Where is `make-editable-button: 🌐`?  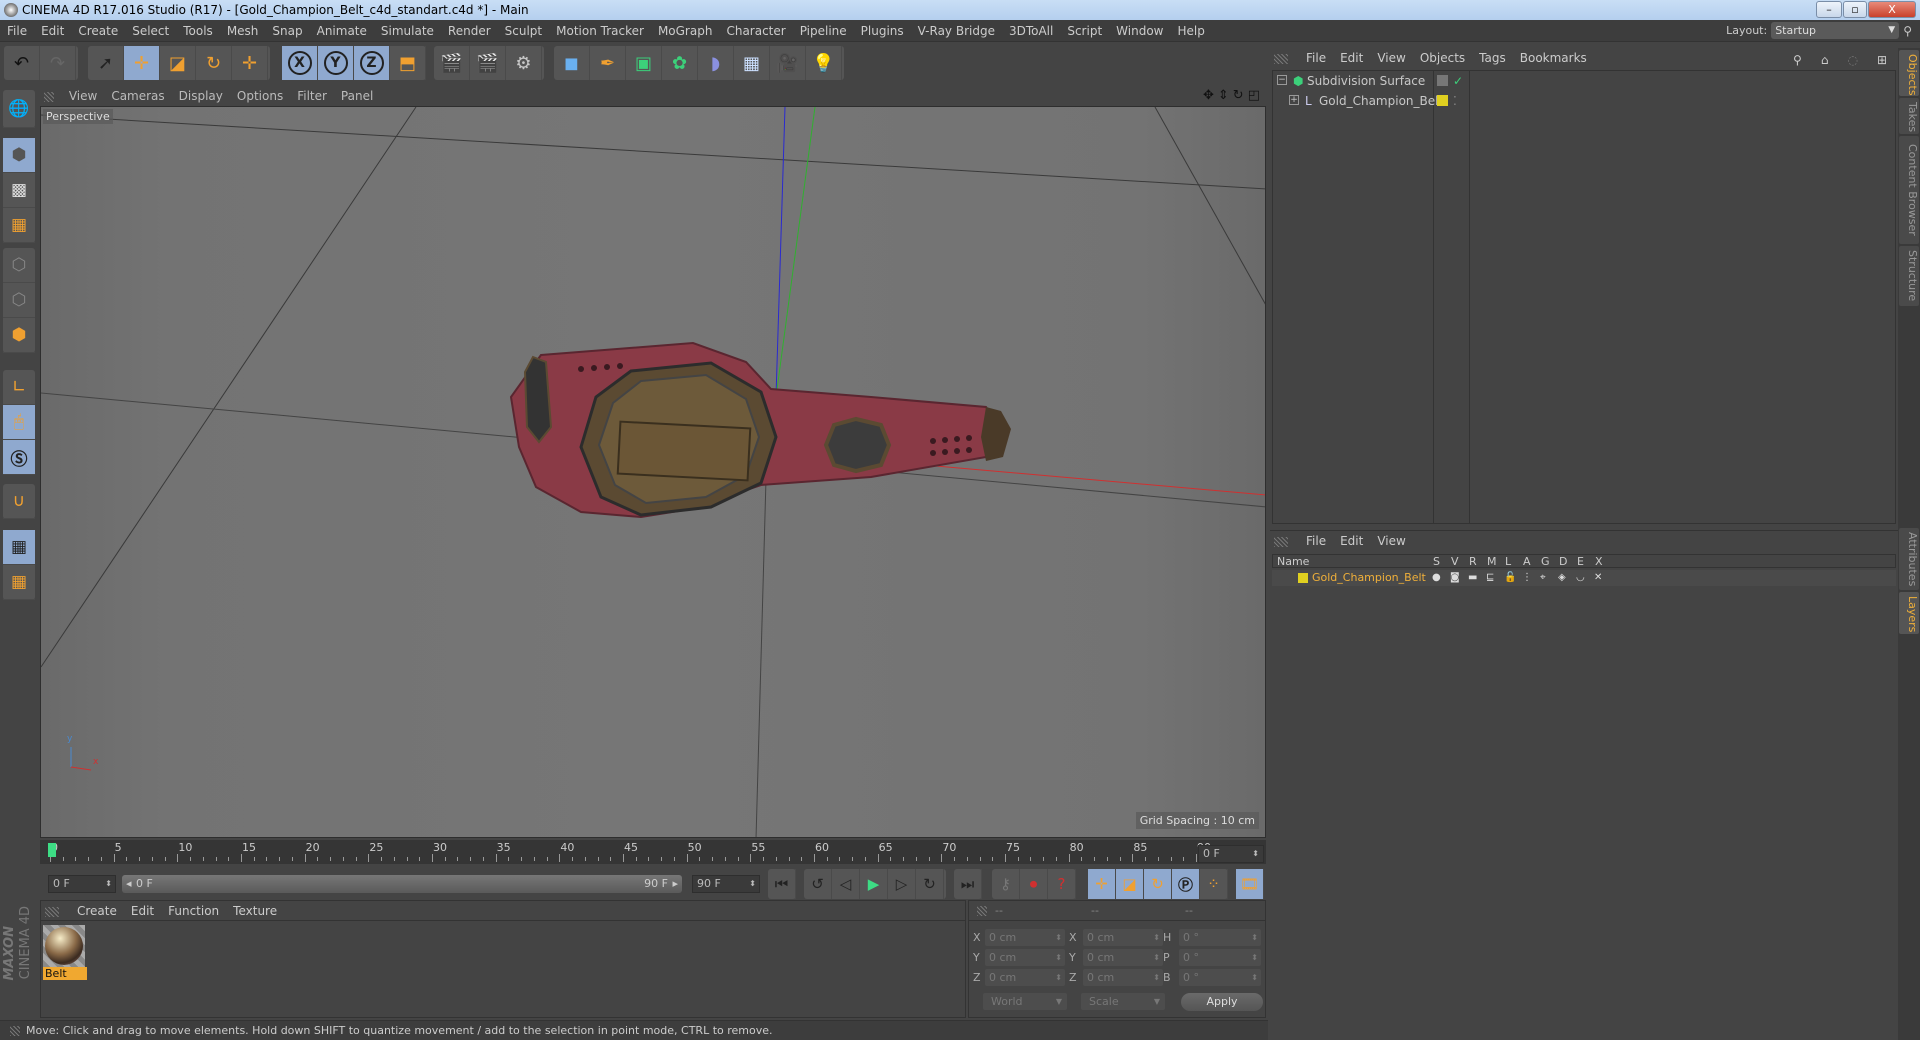 make-editable-button: 🌐 is located at coordinates (19, 109).